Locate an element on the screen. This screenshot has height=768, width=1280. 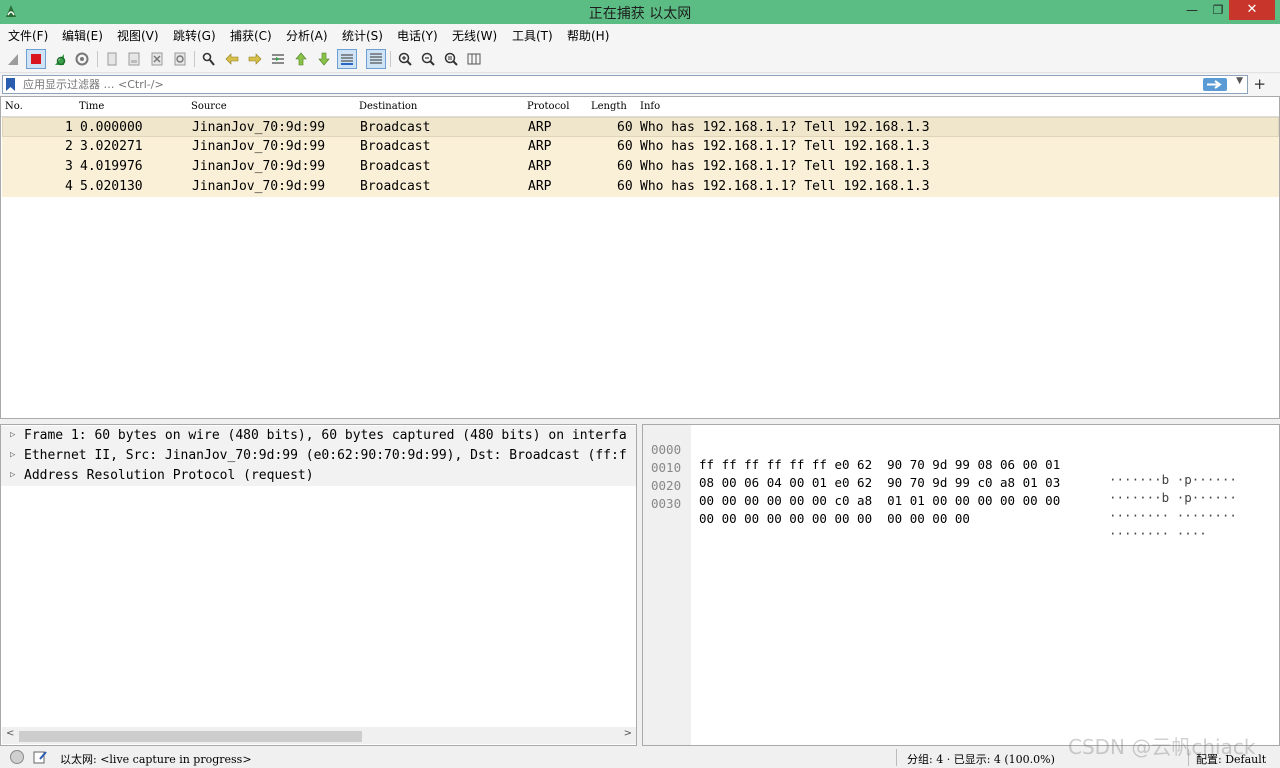
tree-item-arp: ▷ Address Resolution Protocol (request) is located at coordinates (318, 476).